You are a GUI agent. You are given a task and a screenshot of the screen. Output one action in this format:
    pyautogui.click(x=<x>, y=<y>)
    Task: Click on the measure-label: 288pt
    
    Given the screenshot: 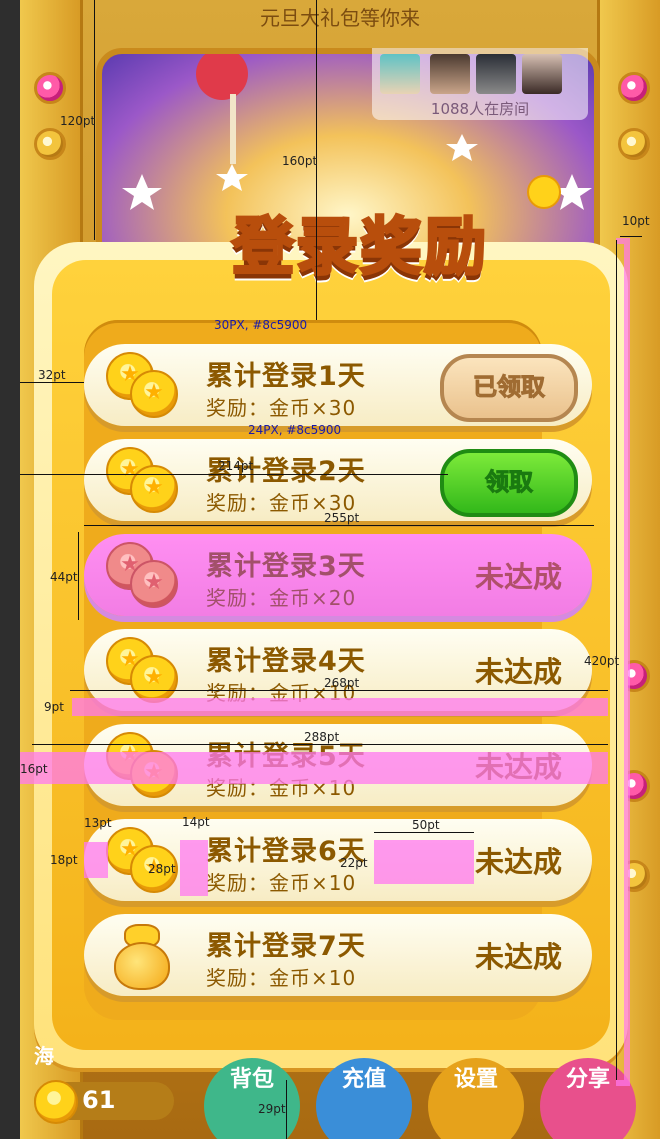 What is the action you would take?
    pyautogui.click(x=322, y=737)
    